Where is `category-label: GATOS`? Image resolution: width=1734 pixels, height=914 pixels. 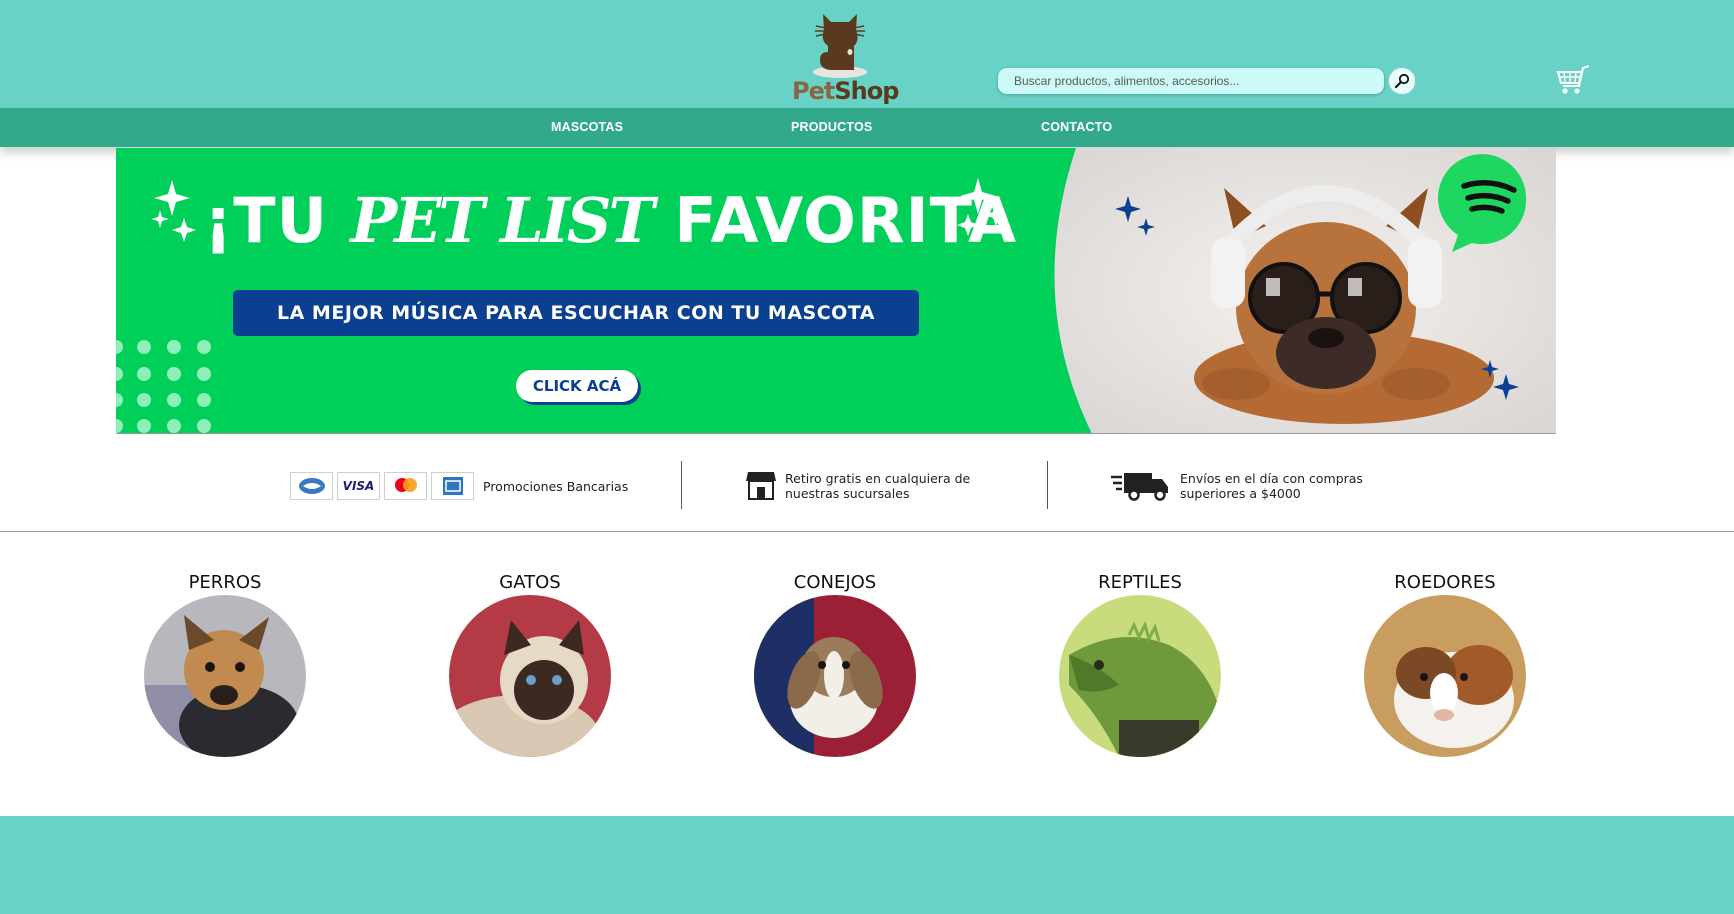 category-label: GATOS is located at coordinates (530, 582).